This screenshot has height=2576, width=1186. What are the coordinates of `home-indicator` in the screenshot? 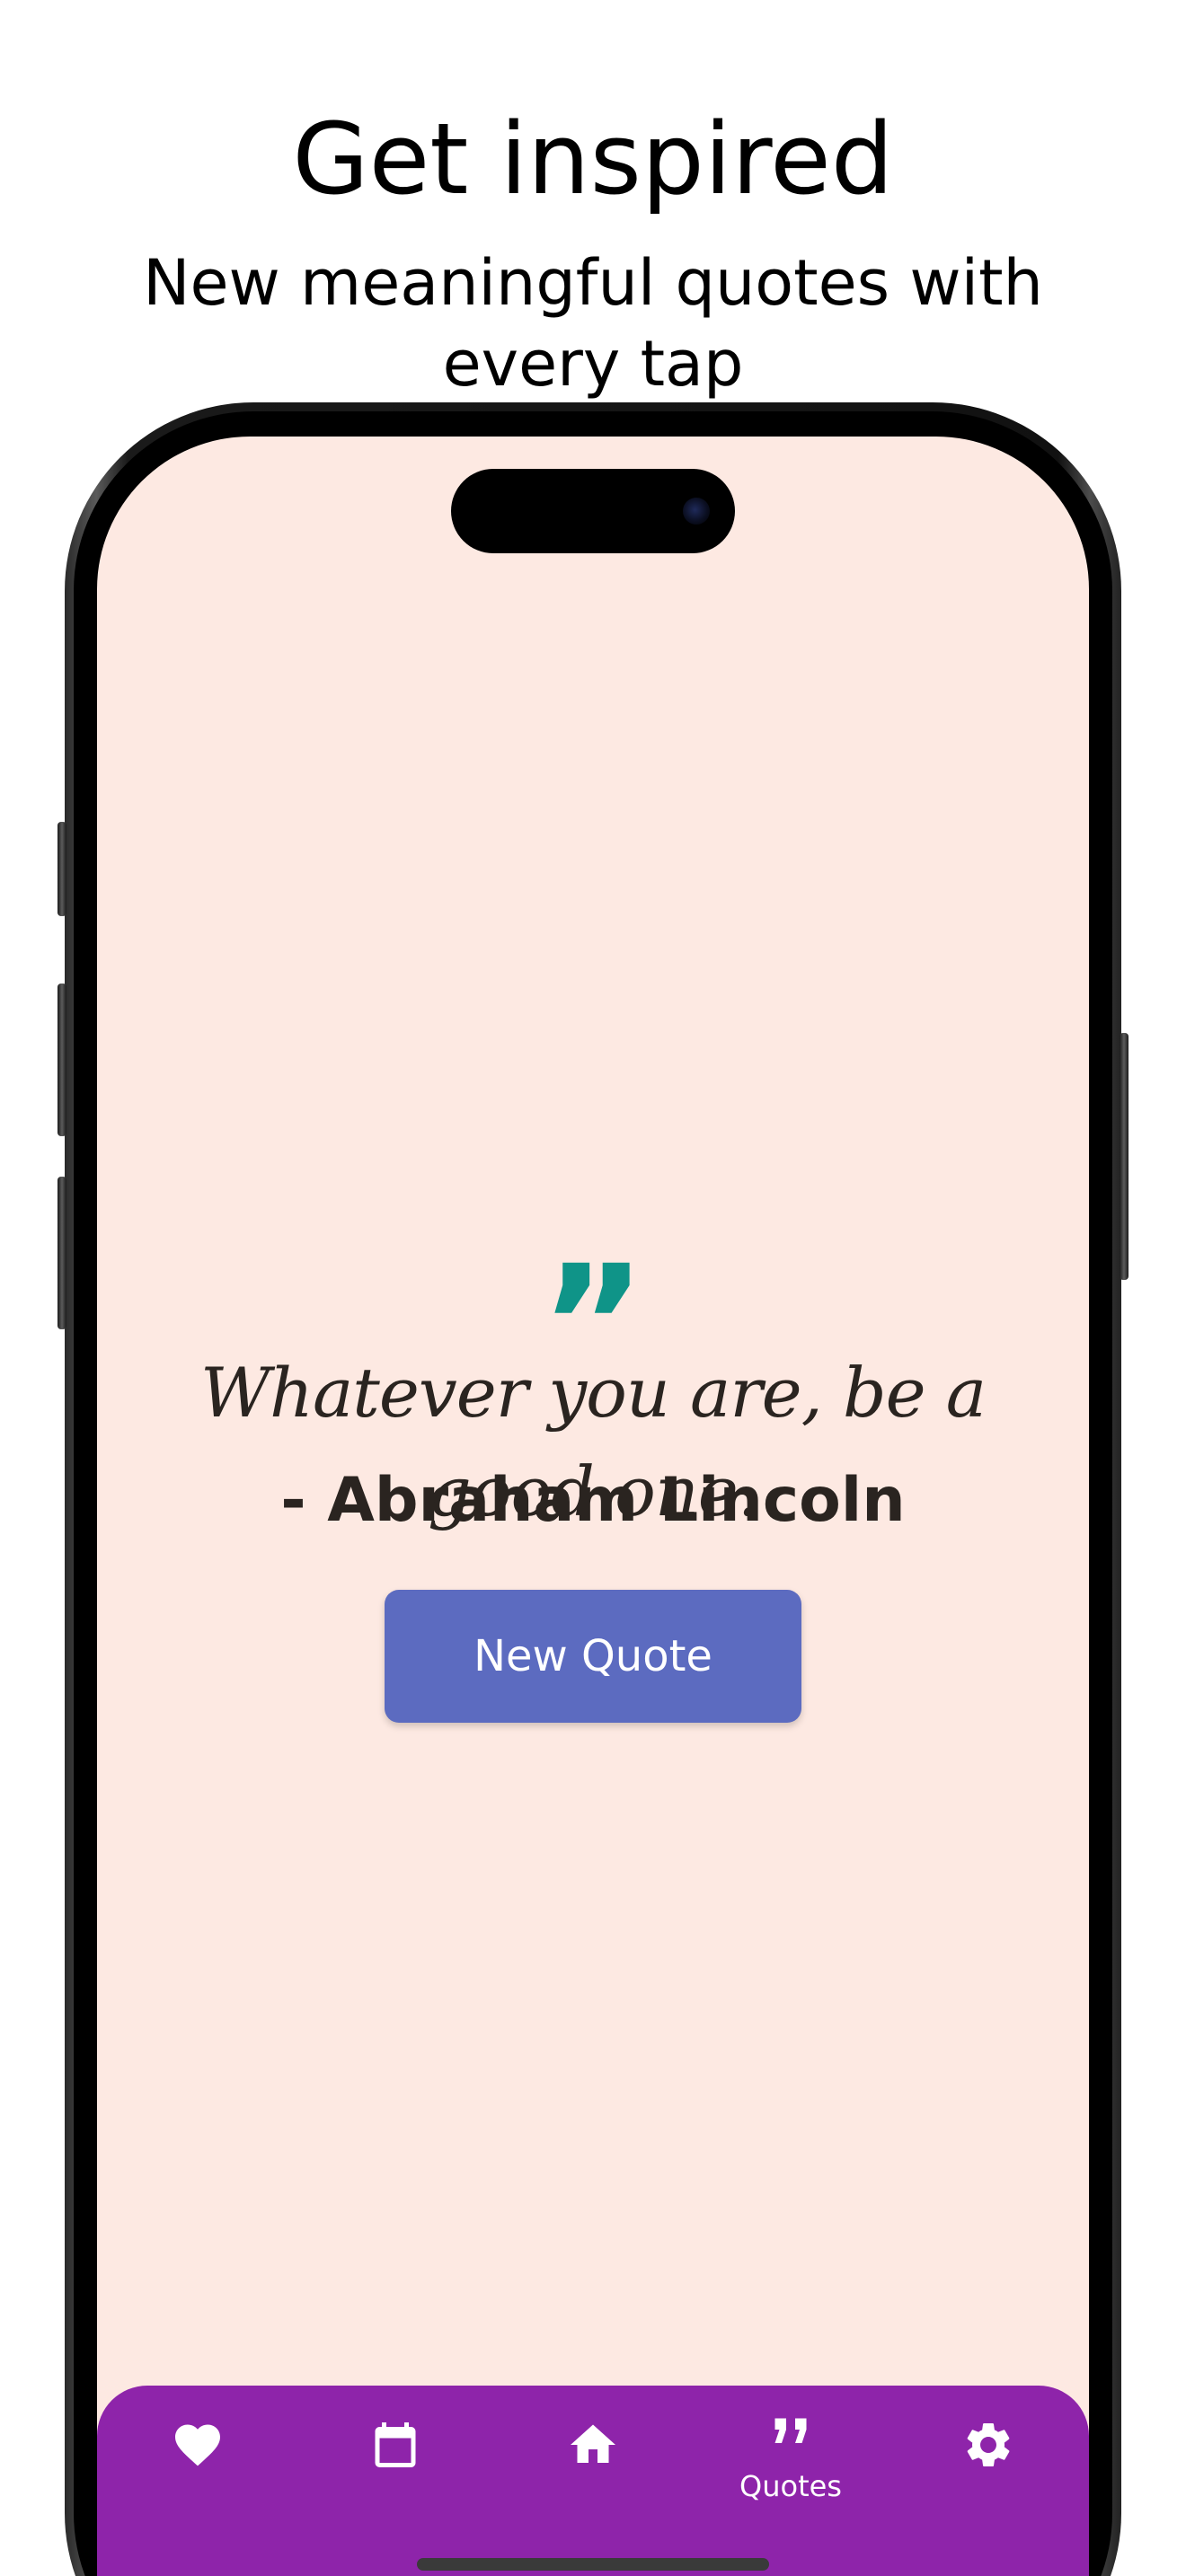 It's located at (593, 2564).